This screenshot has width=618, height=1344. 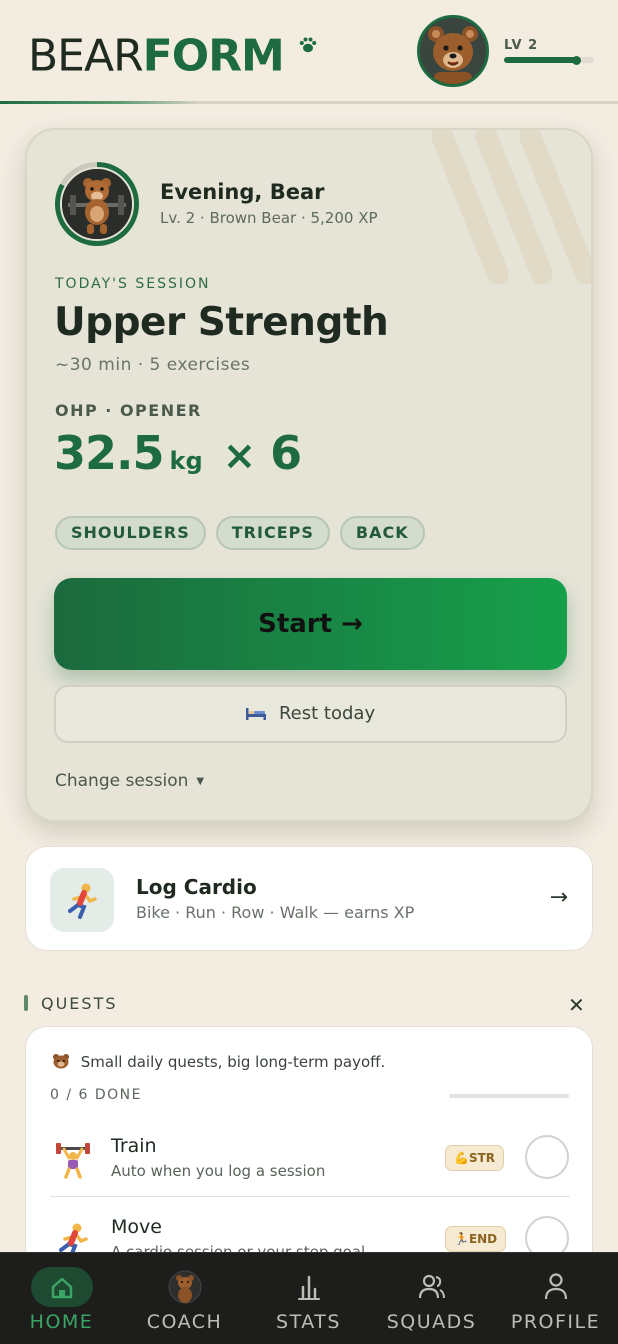 I want to click on quests-section-label: QUESTS, so click(x=79, y=1003).